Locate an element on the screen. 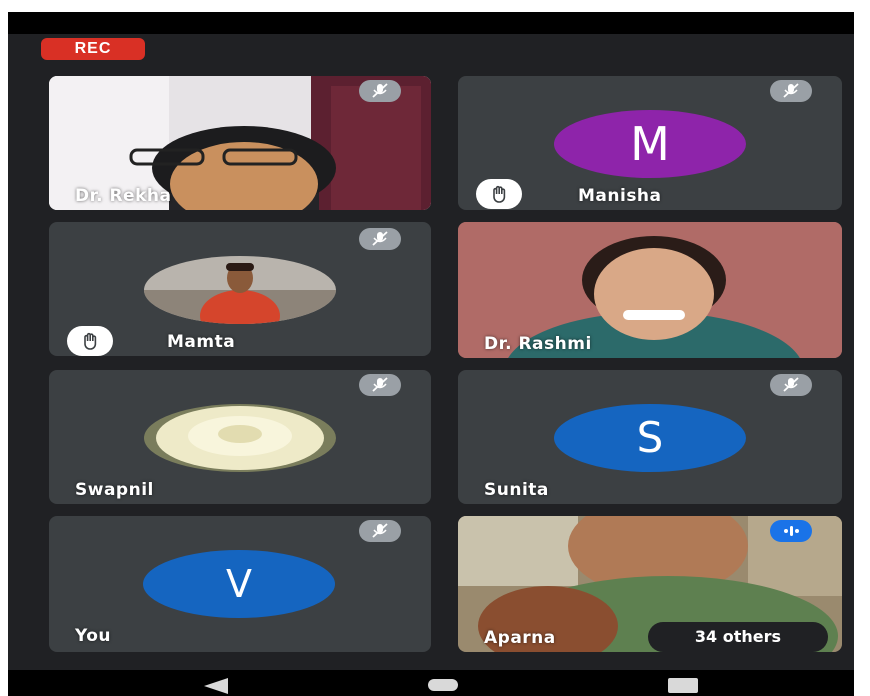 The width and height of the screenshot is (870, 696). participant-tile-dr-rashmi: Dr. Rashmi is located at coordinates (650, 290).